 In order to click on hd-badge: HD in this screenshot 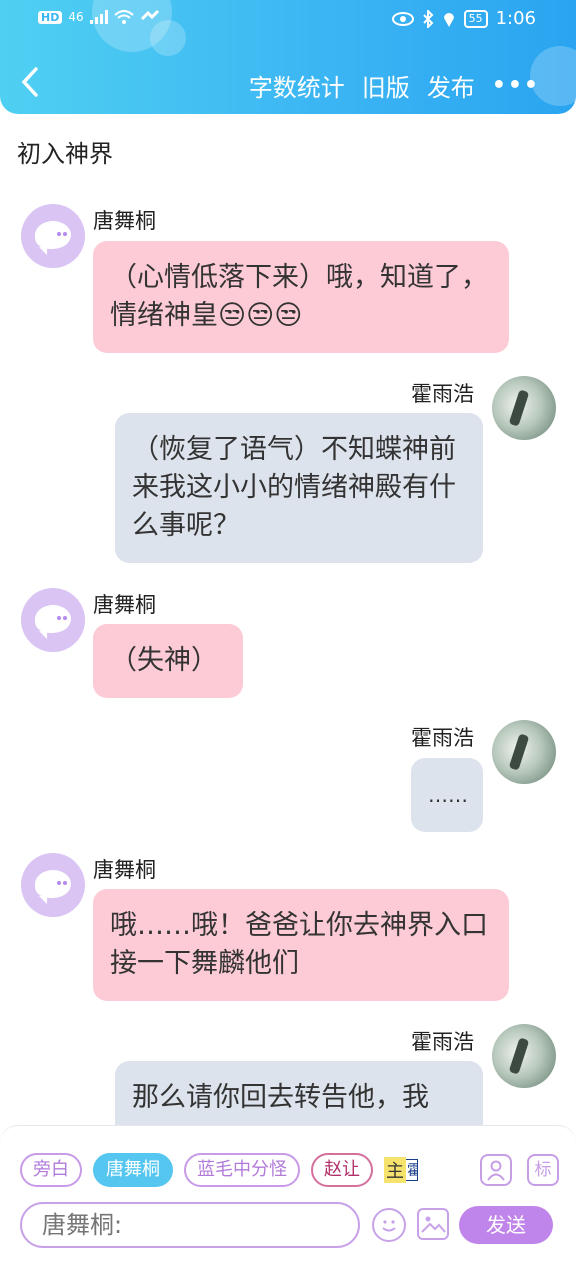, I will do `click(50, 17)`.